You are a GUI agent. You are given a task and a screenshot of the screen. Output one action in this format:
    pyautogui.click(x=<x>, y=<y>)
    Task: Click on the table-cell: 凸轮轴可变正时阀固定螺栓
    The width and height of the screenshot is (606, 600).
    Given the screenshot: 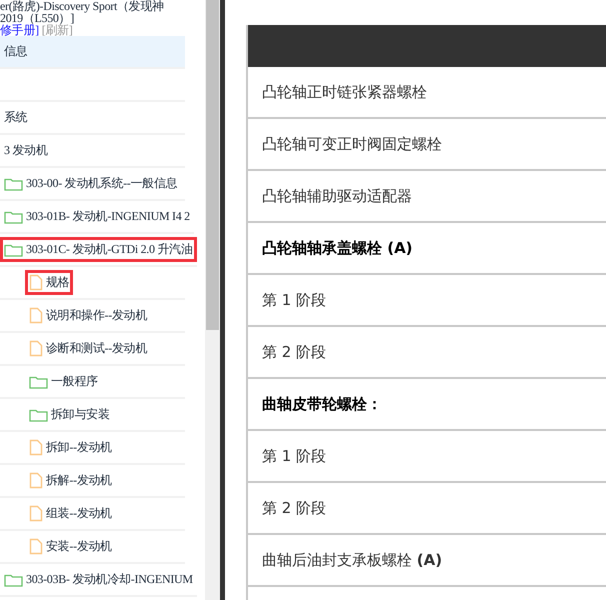 What is the action you would take?
    pyautogui.click(x=427, y=145)
    